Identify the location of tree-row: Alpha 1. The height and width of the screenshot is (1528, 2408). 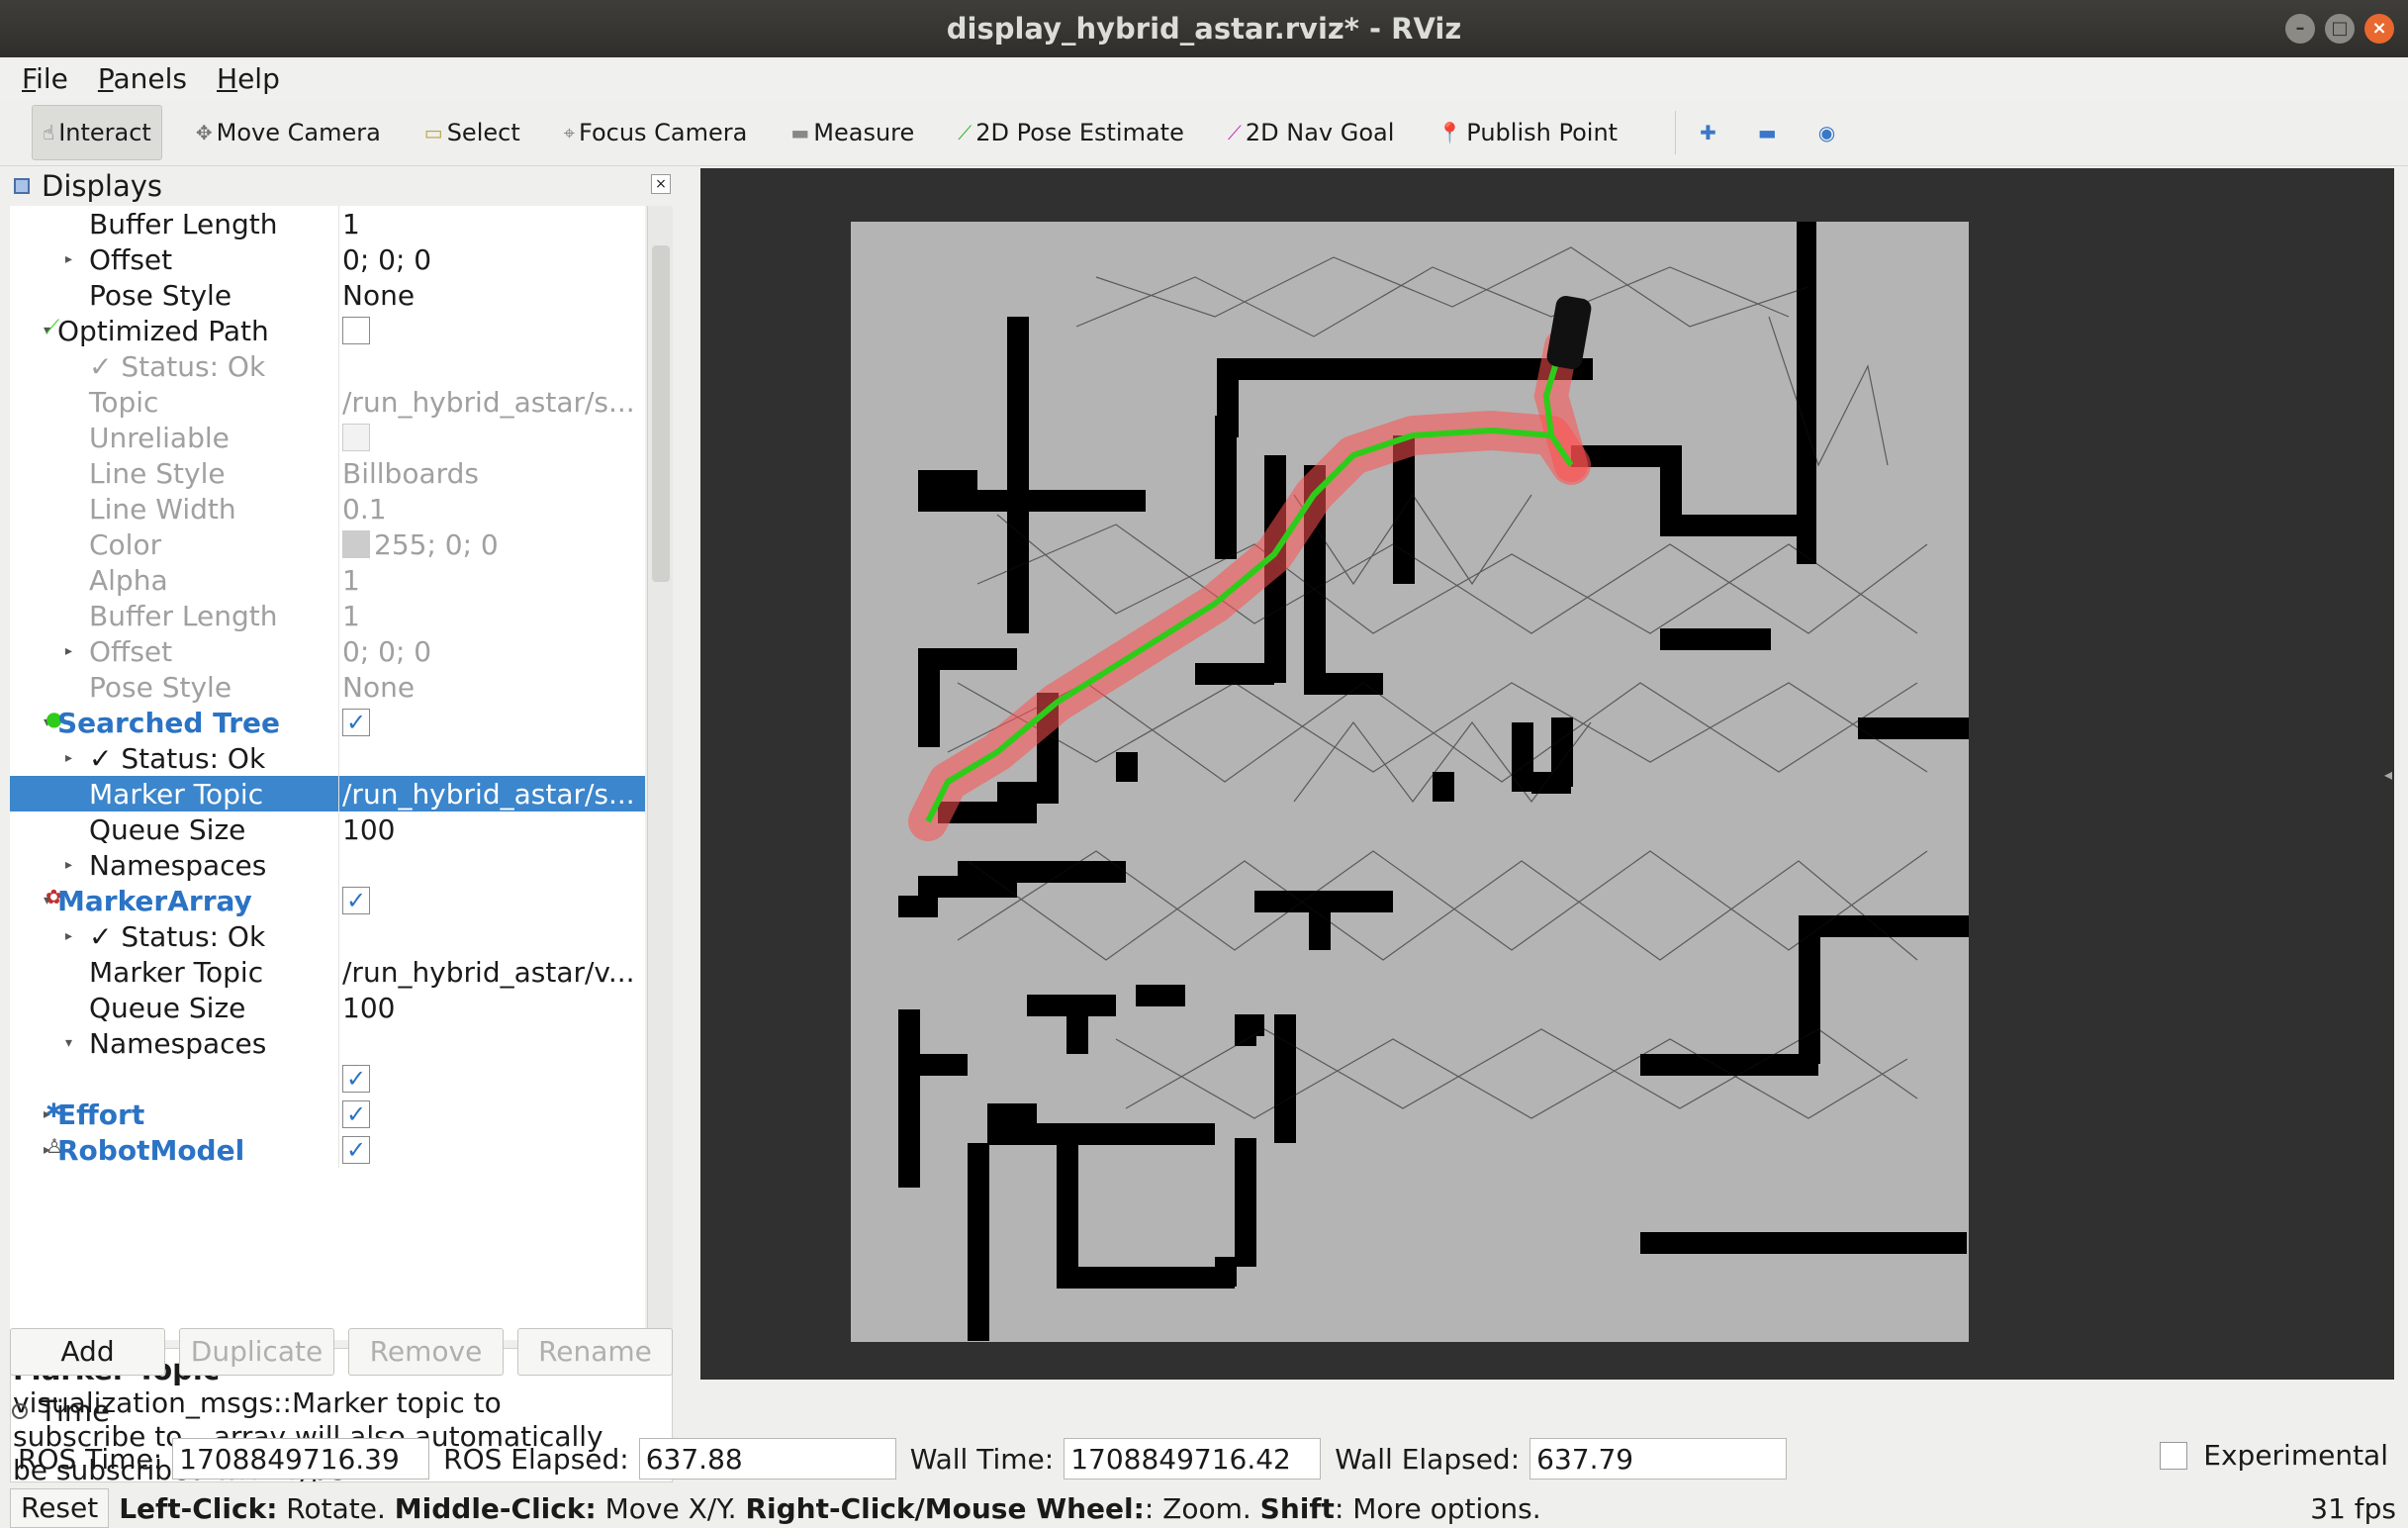
(327, 580).